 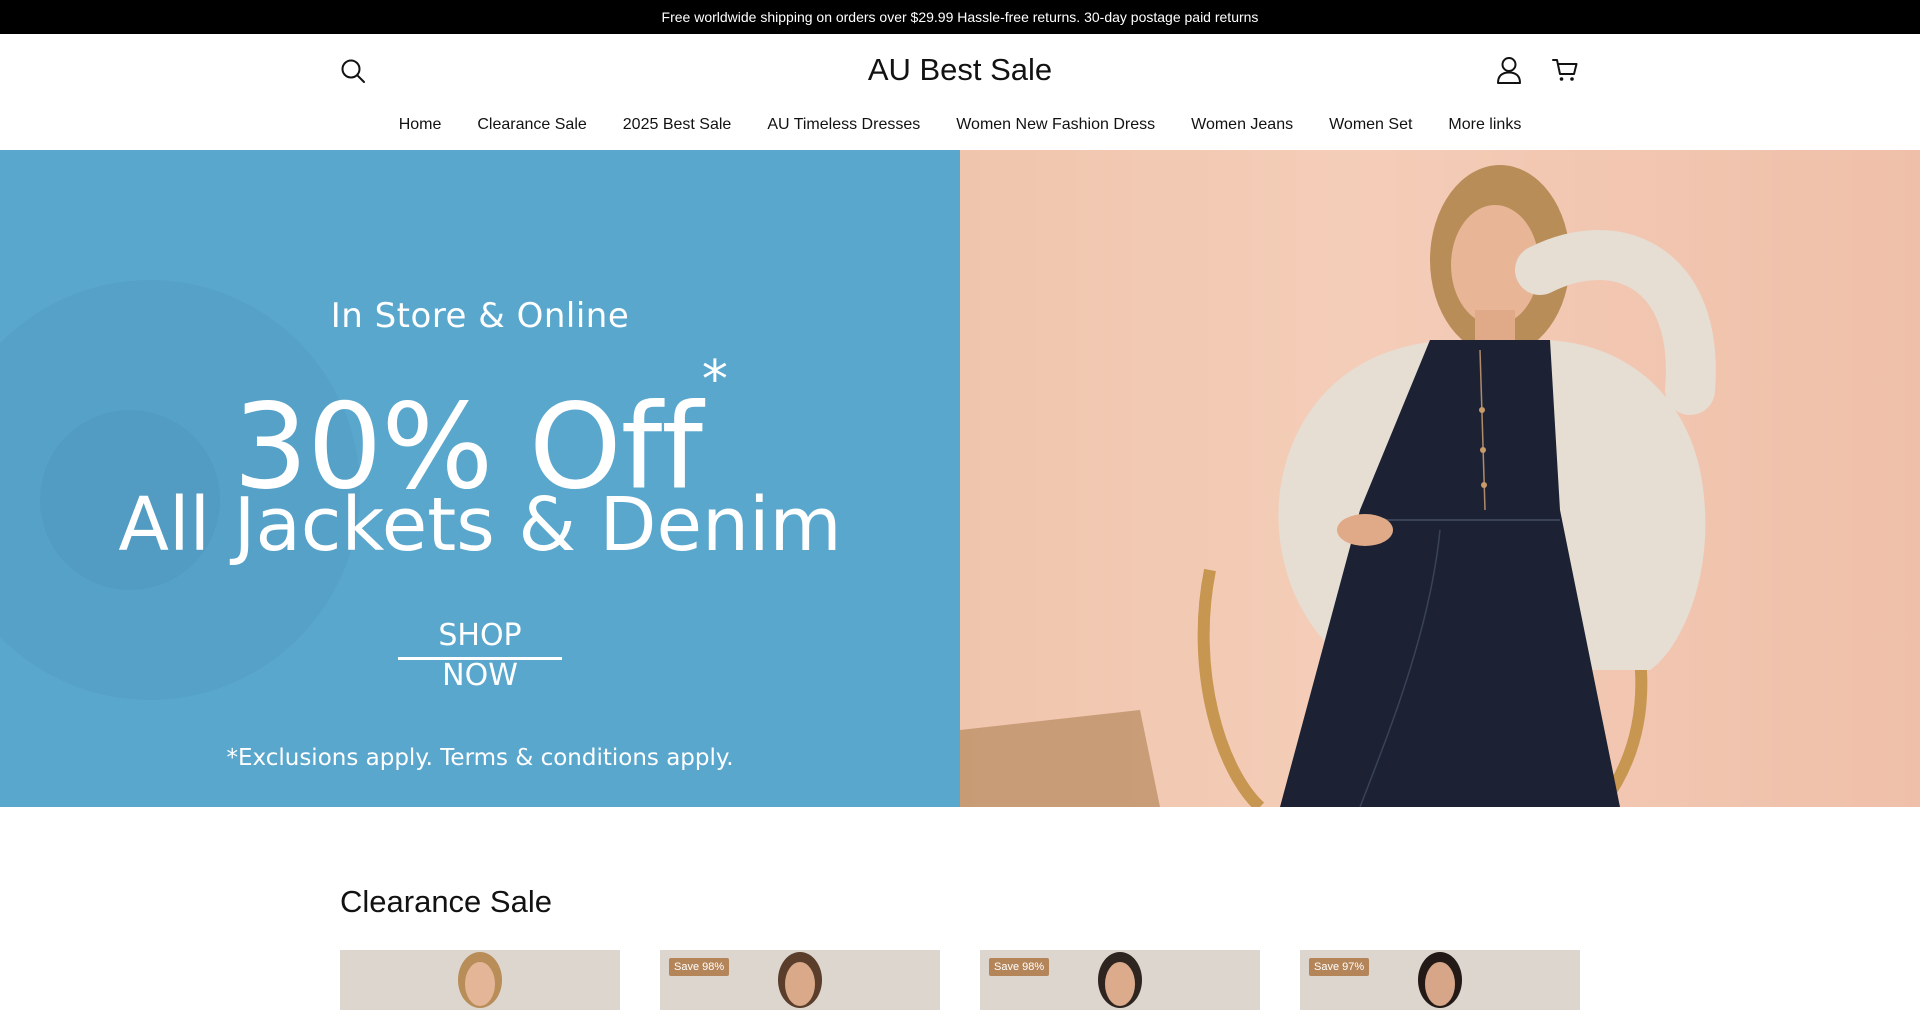 I want to click on hero-title-mark: *, so click(x=714, y=380).